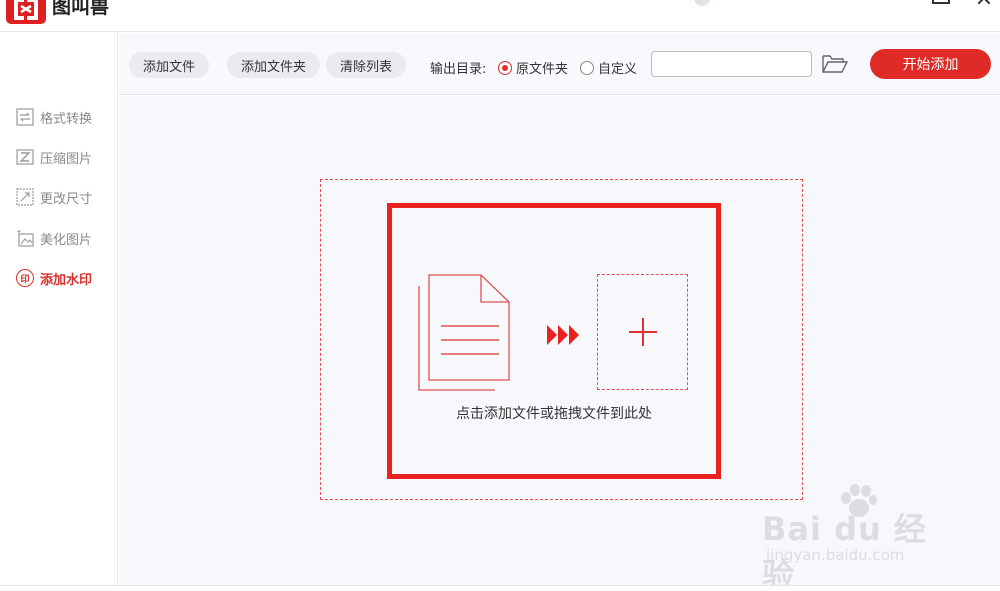 The width and height of the screenshot is (1000, 591). I want to click on radio-selected-icon, so click(505, 67).